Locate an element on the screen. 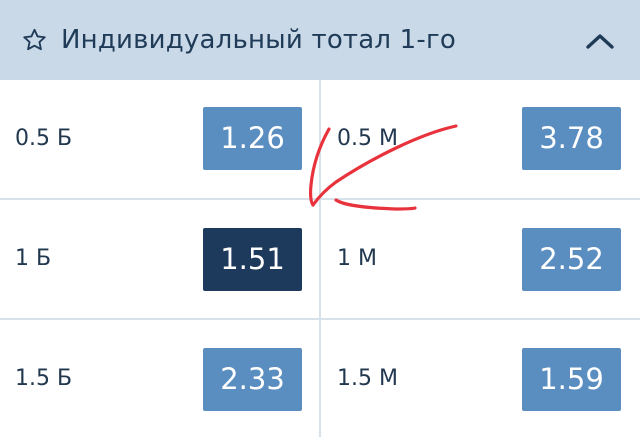  outcome-under-1: 1 М 2.52 is located at coordinates (480, 259).